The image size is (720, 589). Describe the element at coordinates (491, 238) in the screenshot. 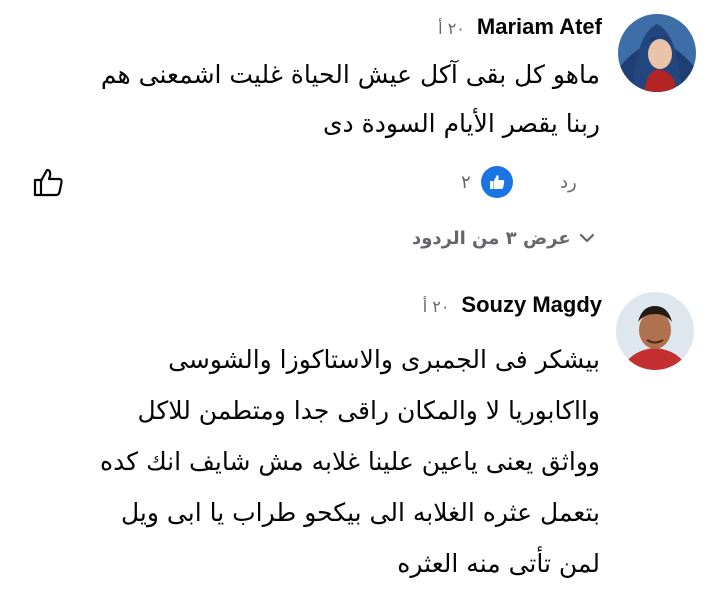

I see `view-replies-label: عرض ٣ من الردود` at that location.